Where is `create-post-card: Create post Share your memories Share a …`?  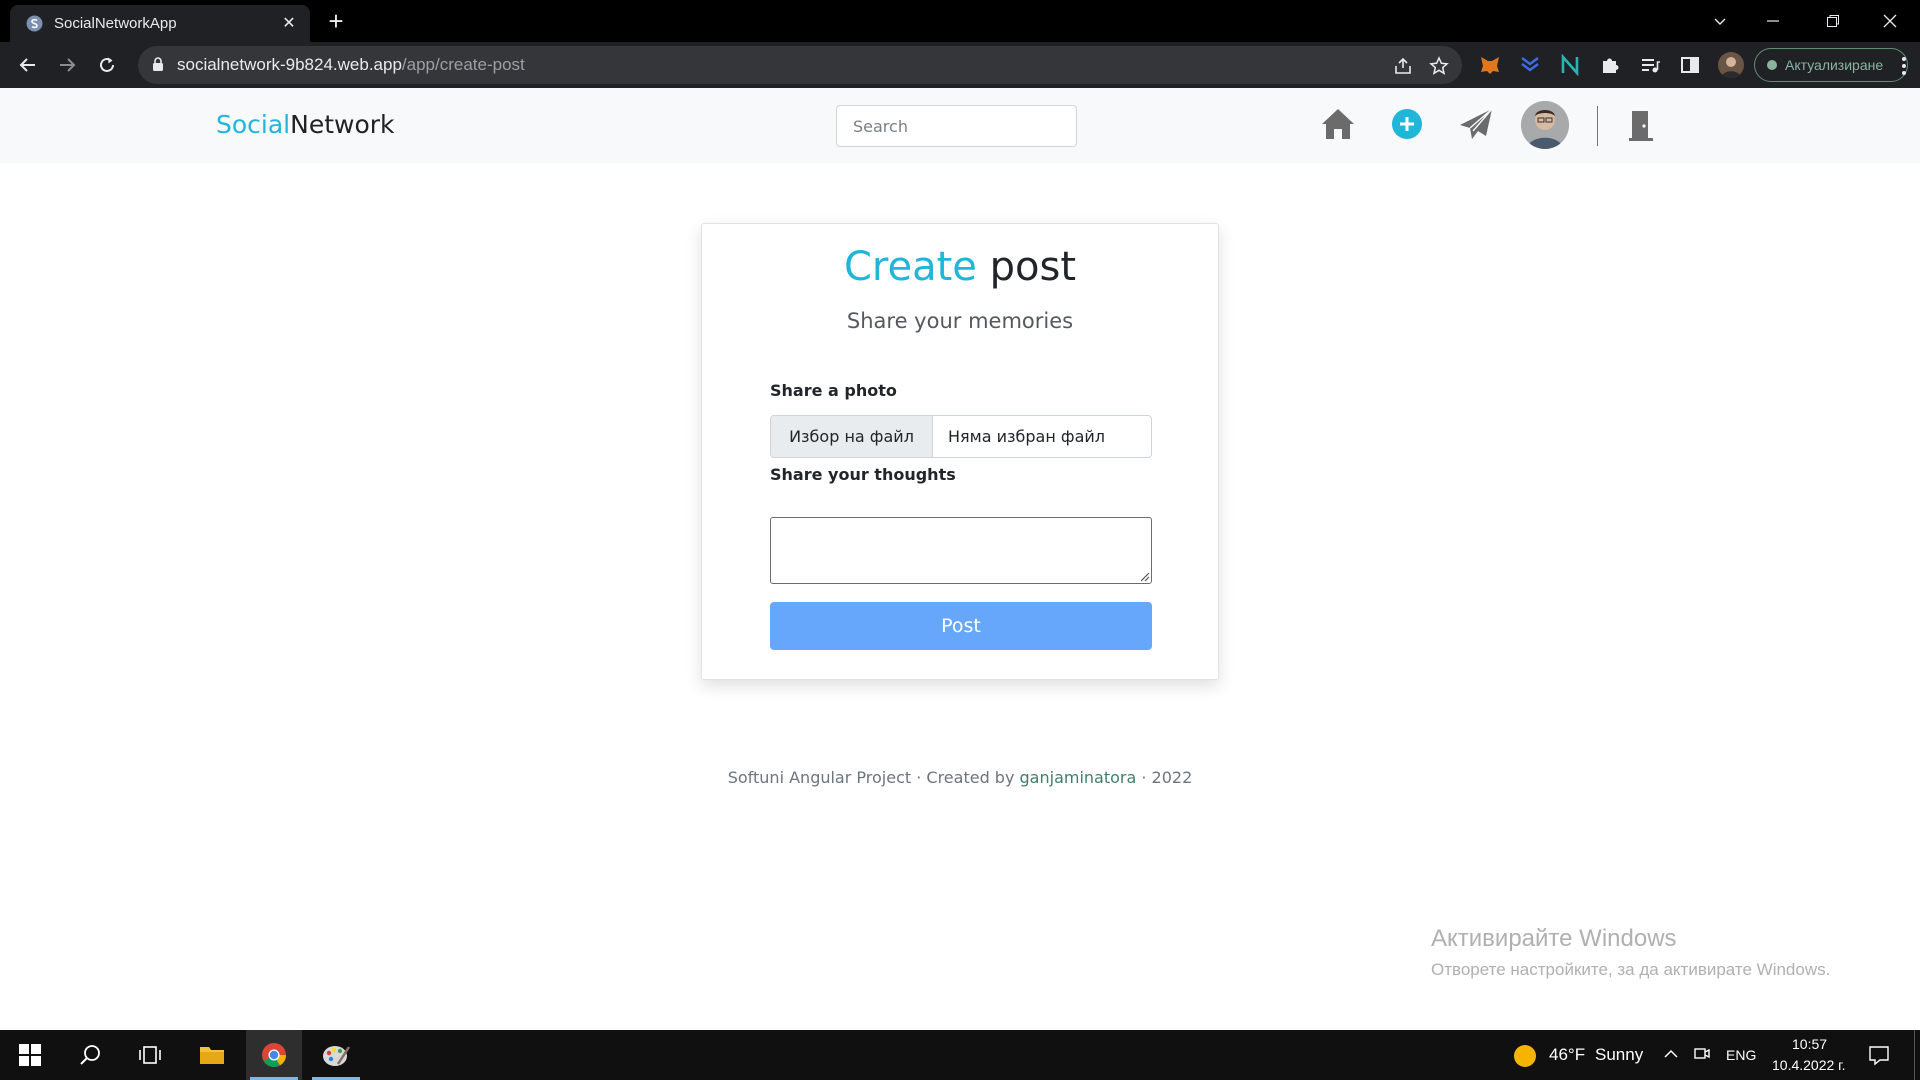 create-post-card: Create post Share your memories Share a … is located at coordinates (960, 451).